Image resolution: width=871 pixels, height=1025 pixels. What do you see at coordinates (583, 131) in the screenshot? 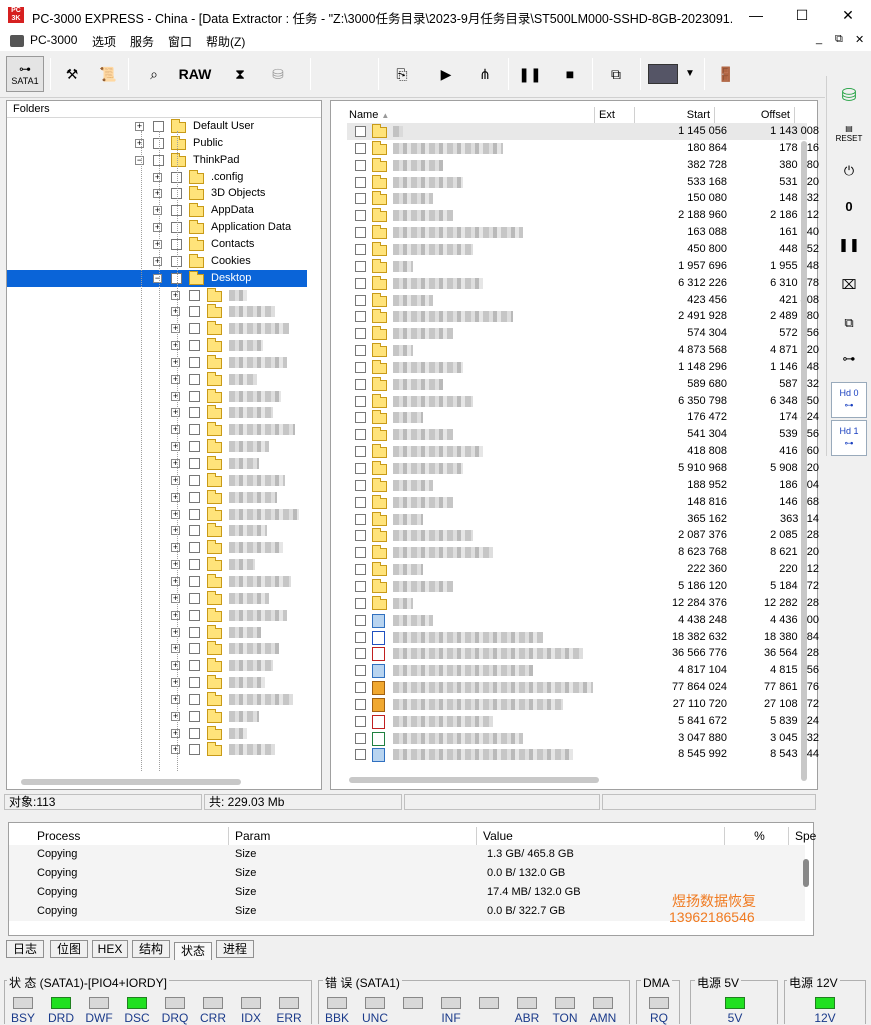
I see `file-row: 1 145 056 1 143 008` at bounding box center [583, 131].